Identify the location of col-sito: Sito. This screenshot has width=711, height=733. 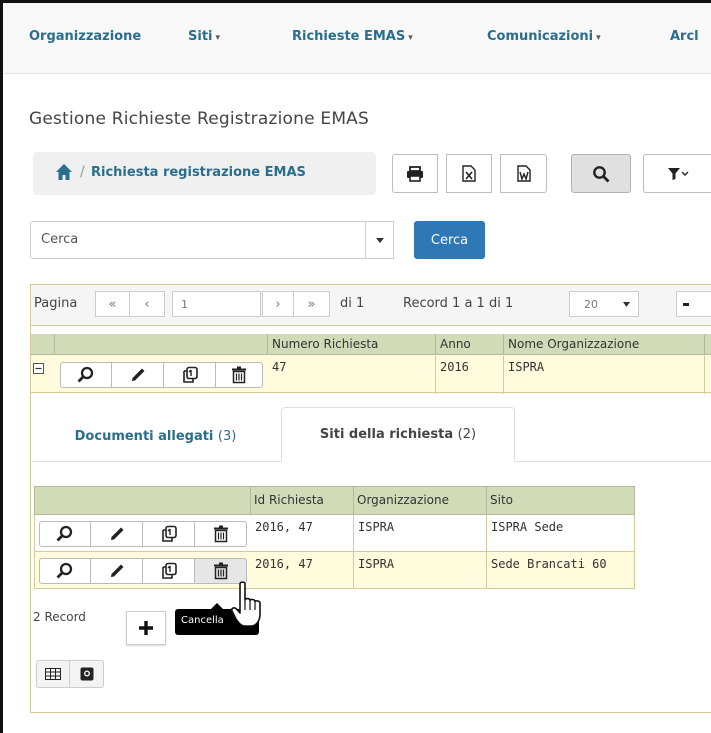
(561, 500).